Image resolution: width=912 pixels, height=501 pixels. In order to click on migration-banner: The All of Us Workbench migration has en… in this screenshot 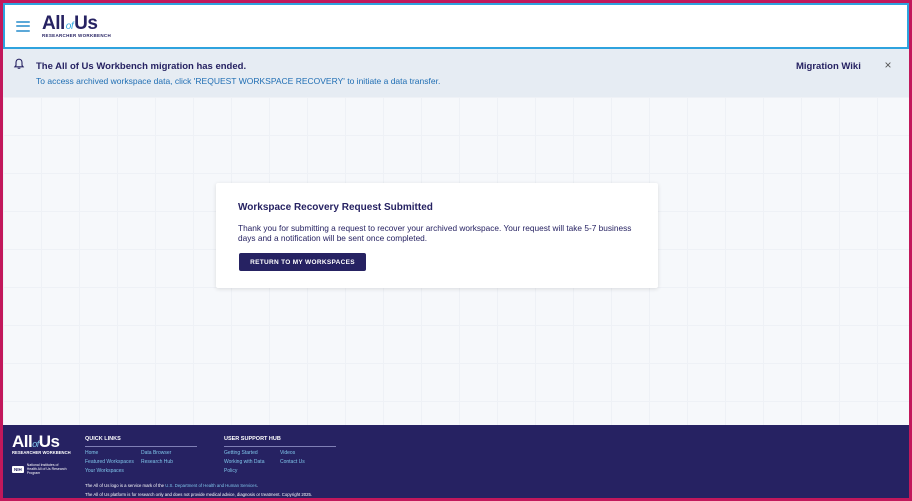, I will do `click(456, 73)`.